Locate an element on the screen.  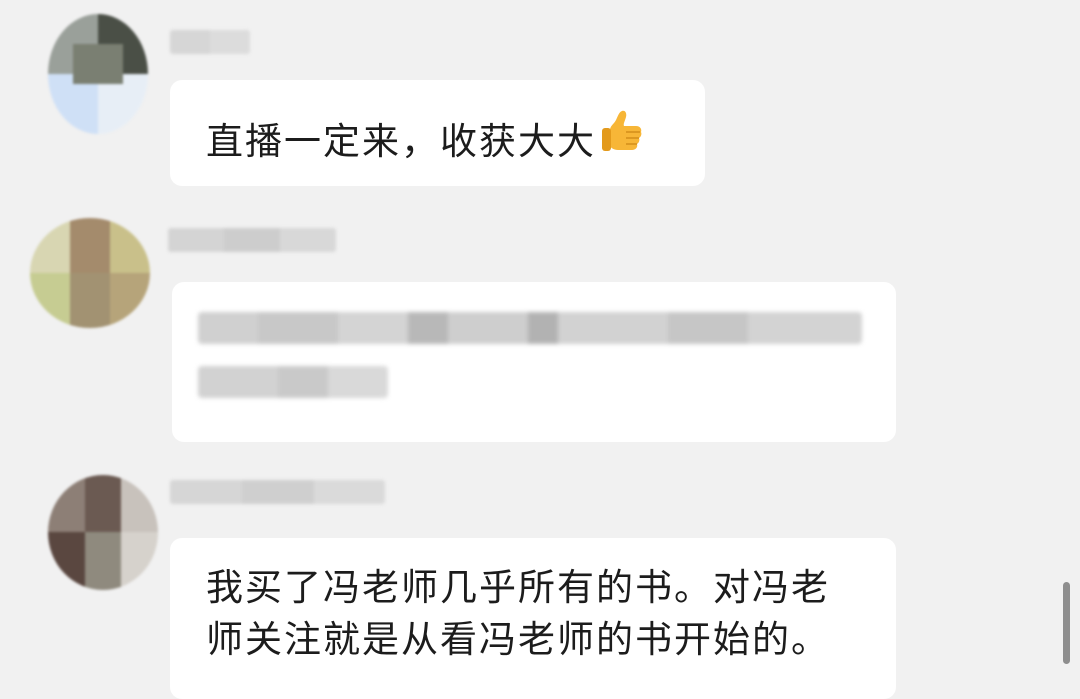
message-text: 直播一定来，收获大大 is located at coordinates (401, 141).